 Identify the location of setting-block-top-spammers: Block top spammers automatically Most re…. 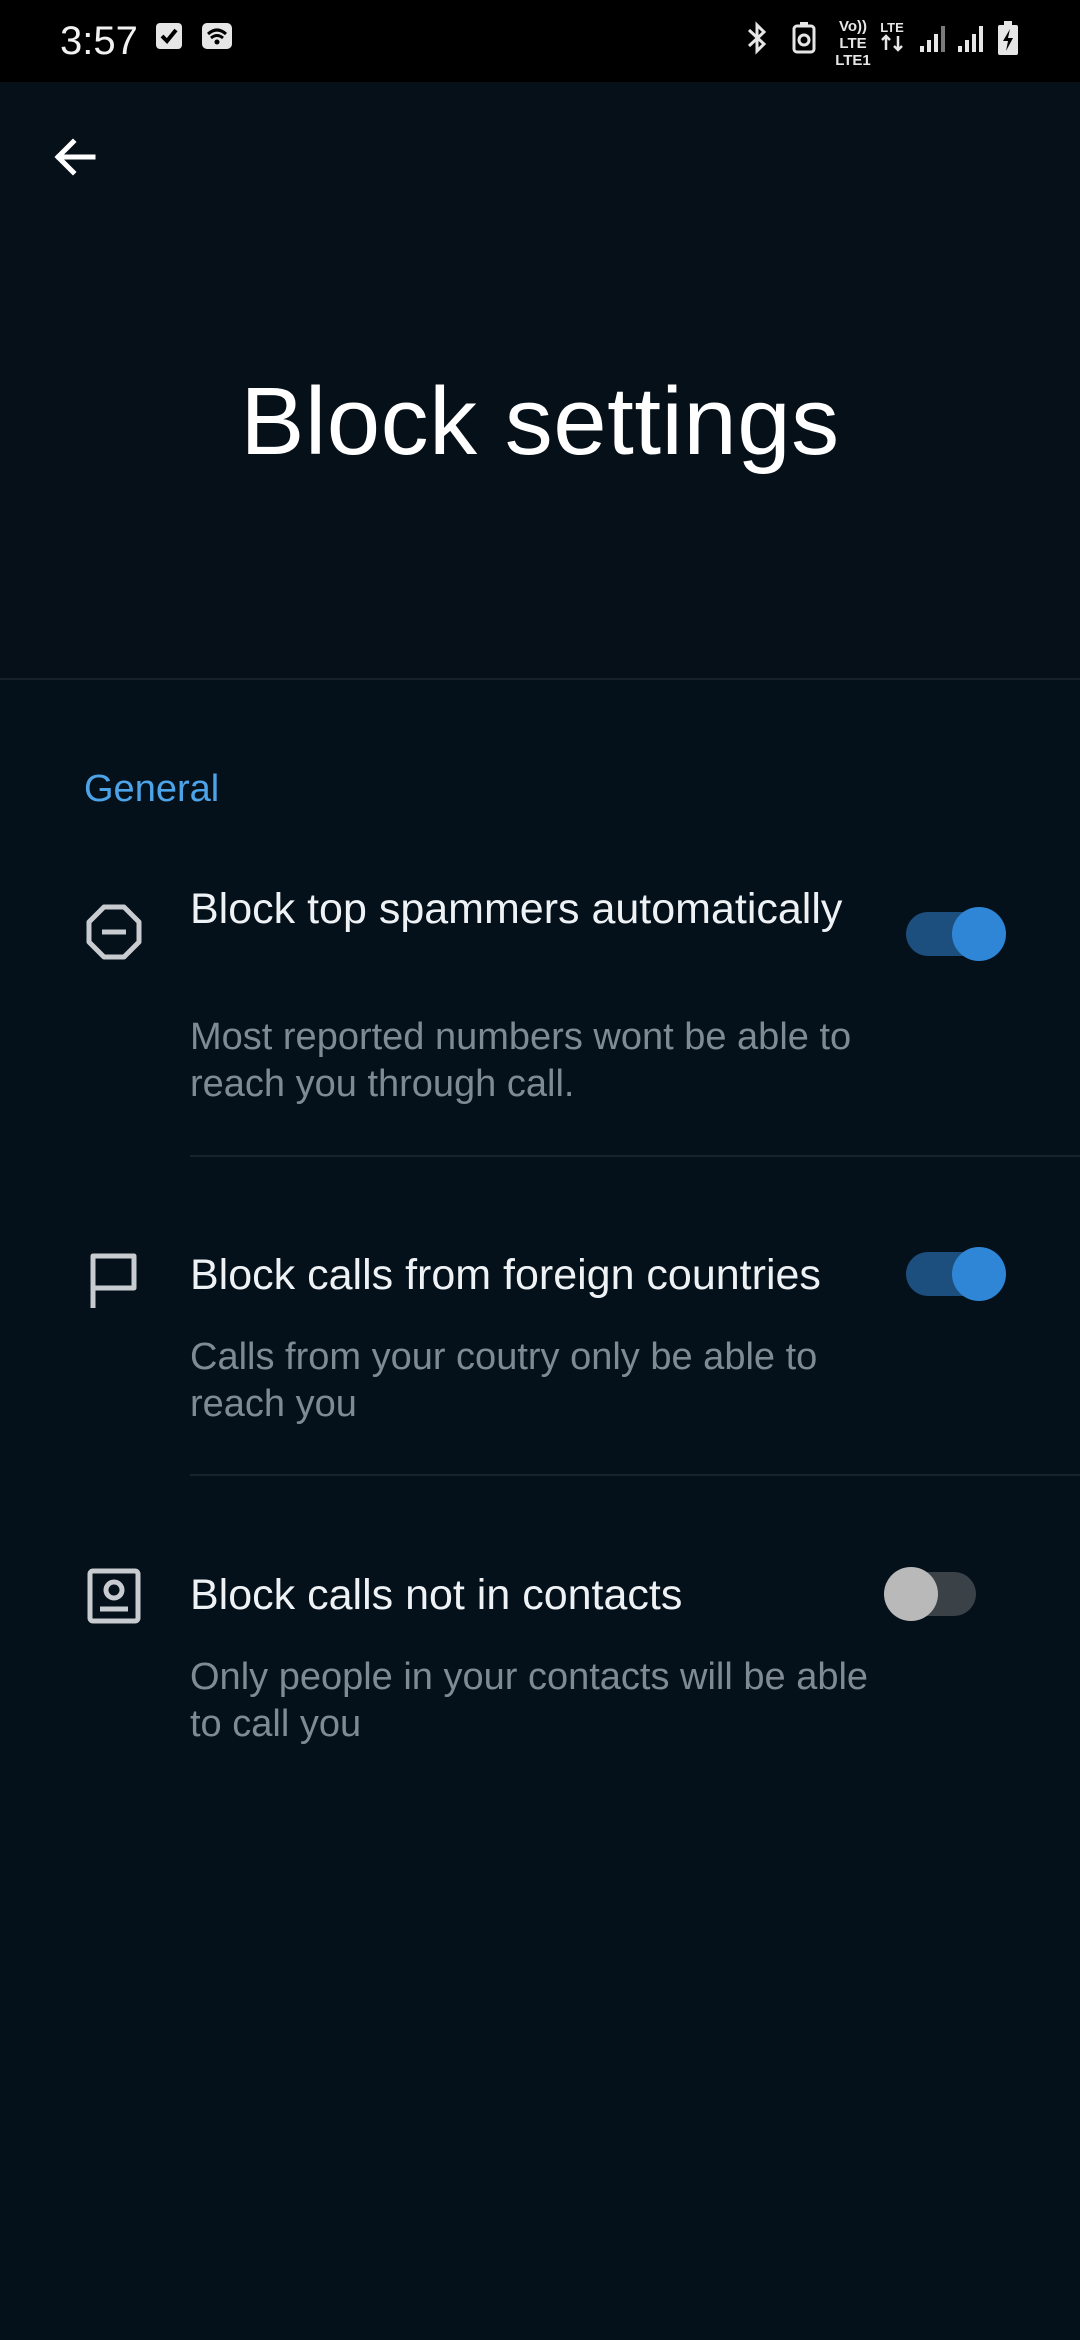
(540, 1013).